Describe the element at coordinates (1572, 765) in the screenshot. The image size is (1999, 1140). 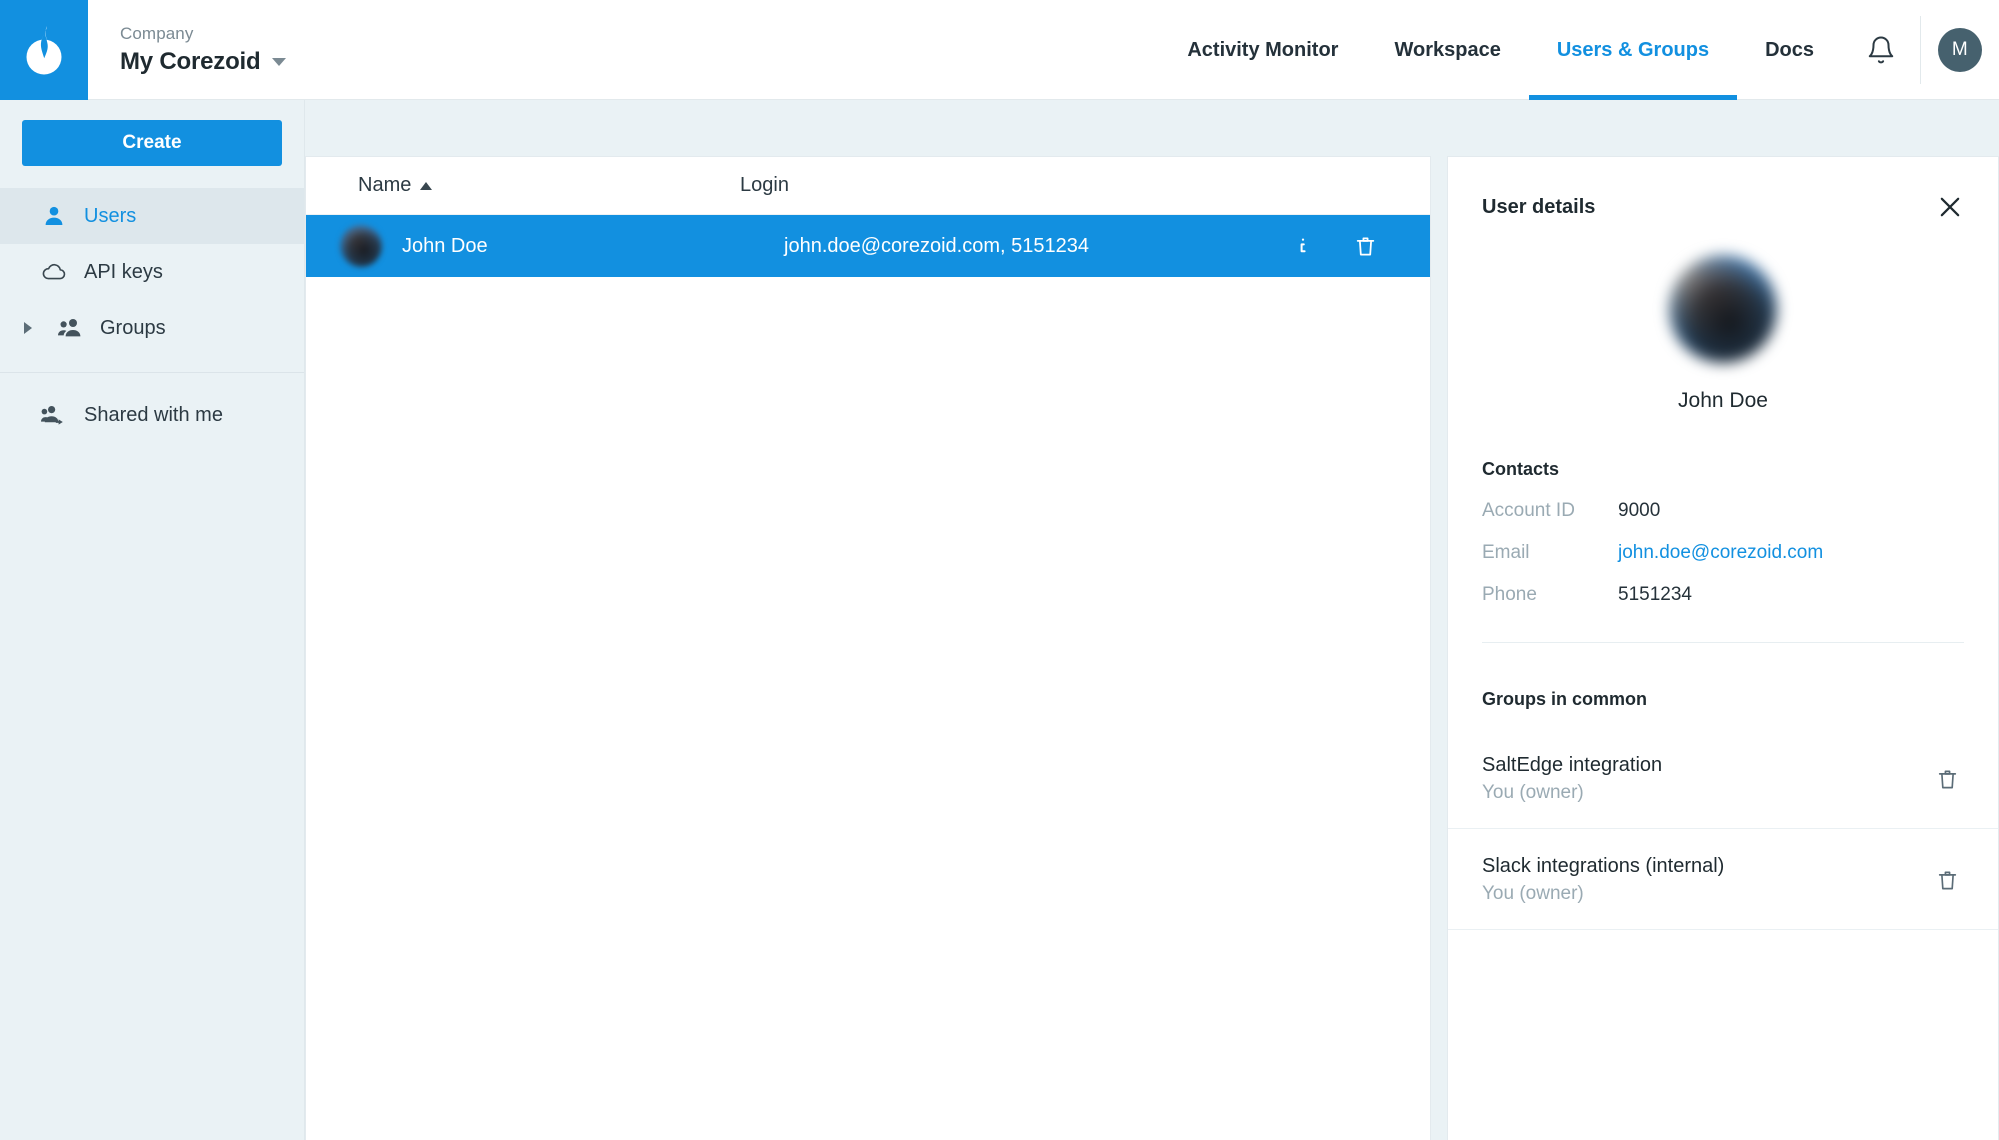
I see `group-name: SaltEdge integration` at that location.